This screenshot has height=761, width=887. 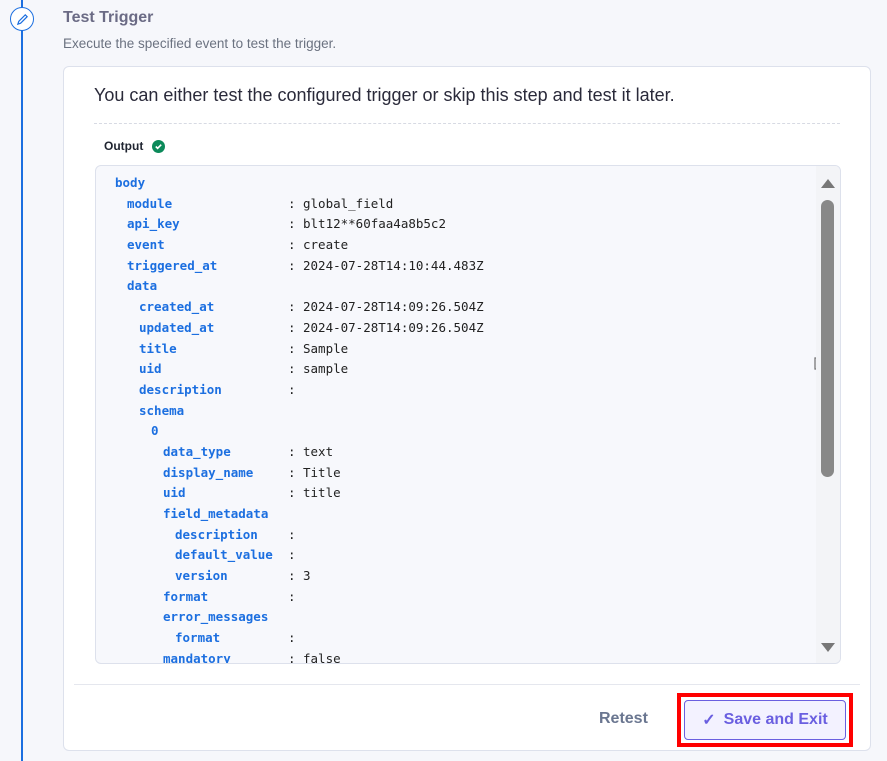 I want to click on output-row: default_value:, so click(x=446, y=557).